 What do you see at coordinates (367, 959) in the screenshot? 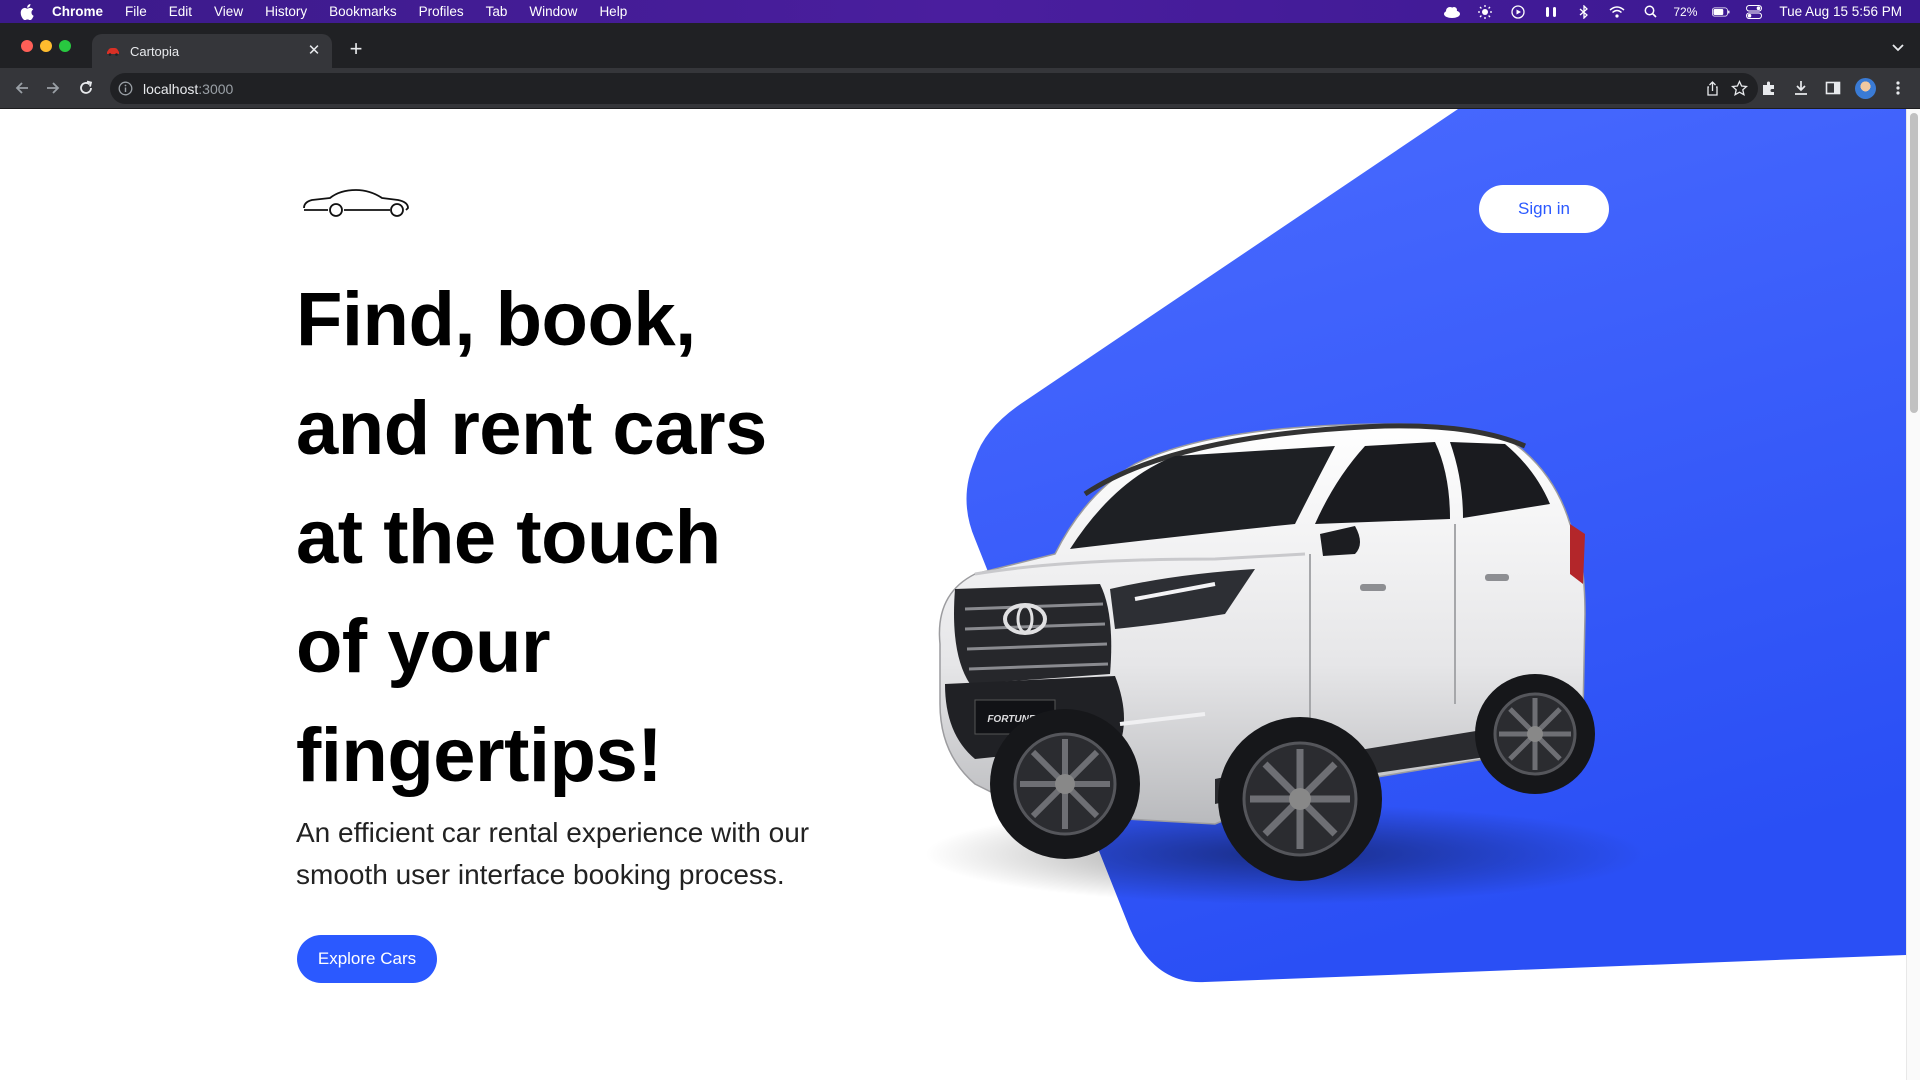
I see `explore-cars-button: Explore Cars` at bounding box center [367, 959].